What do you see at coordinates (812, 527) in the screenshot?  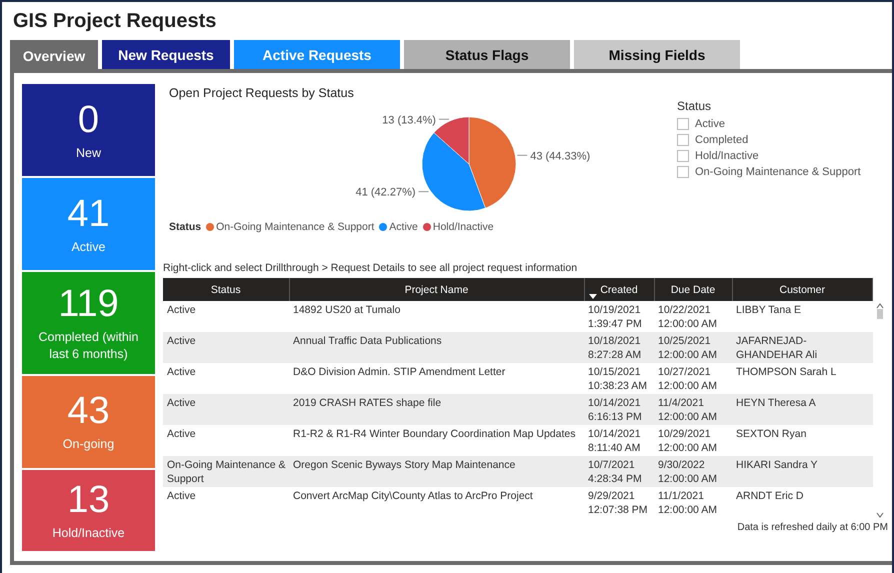 I see `refresh-note: Data is refreshed daily at 6:00 PM` at bounding box center [812, 527].